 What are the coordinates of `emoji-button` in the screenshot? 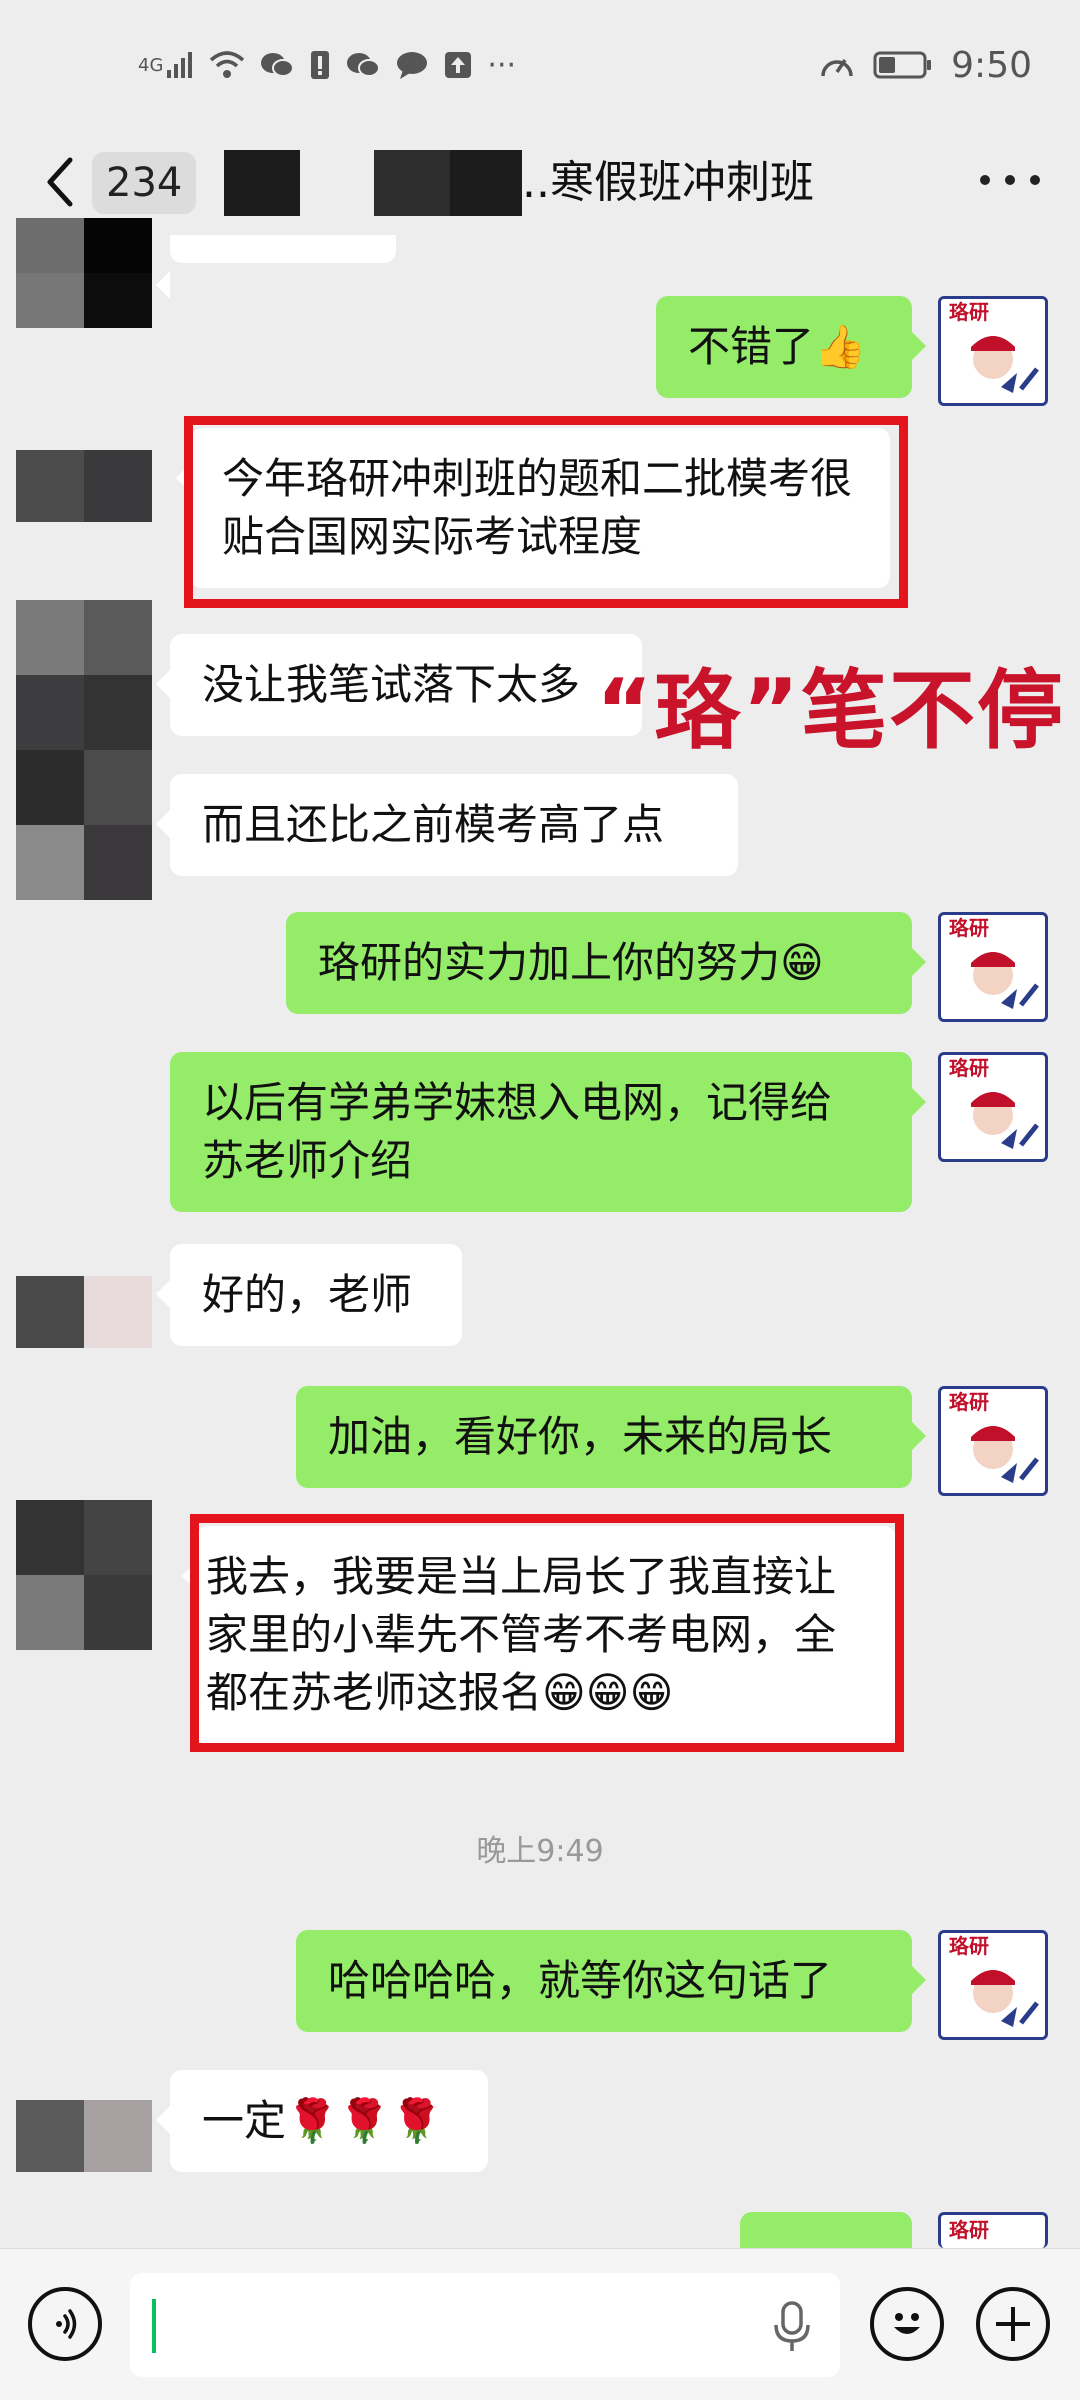 It's located at (907, 2324).